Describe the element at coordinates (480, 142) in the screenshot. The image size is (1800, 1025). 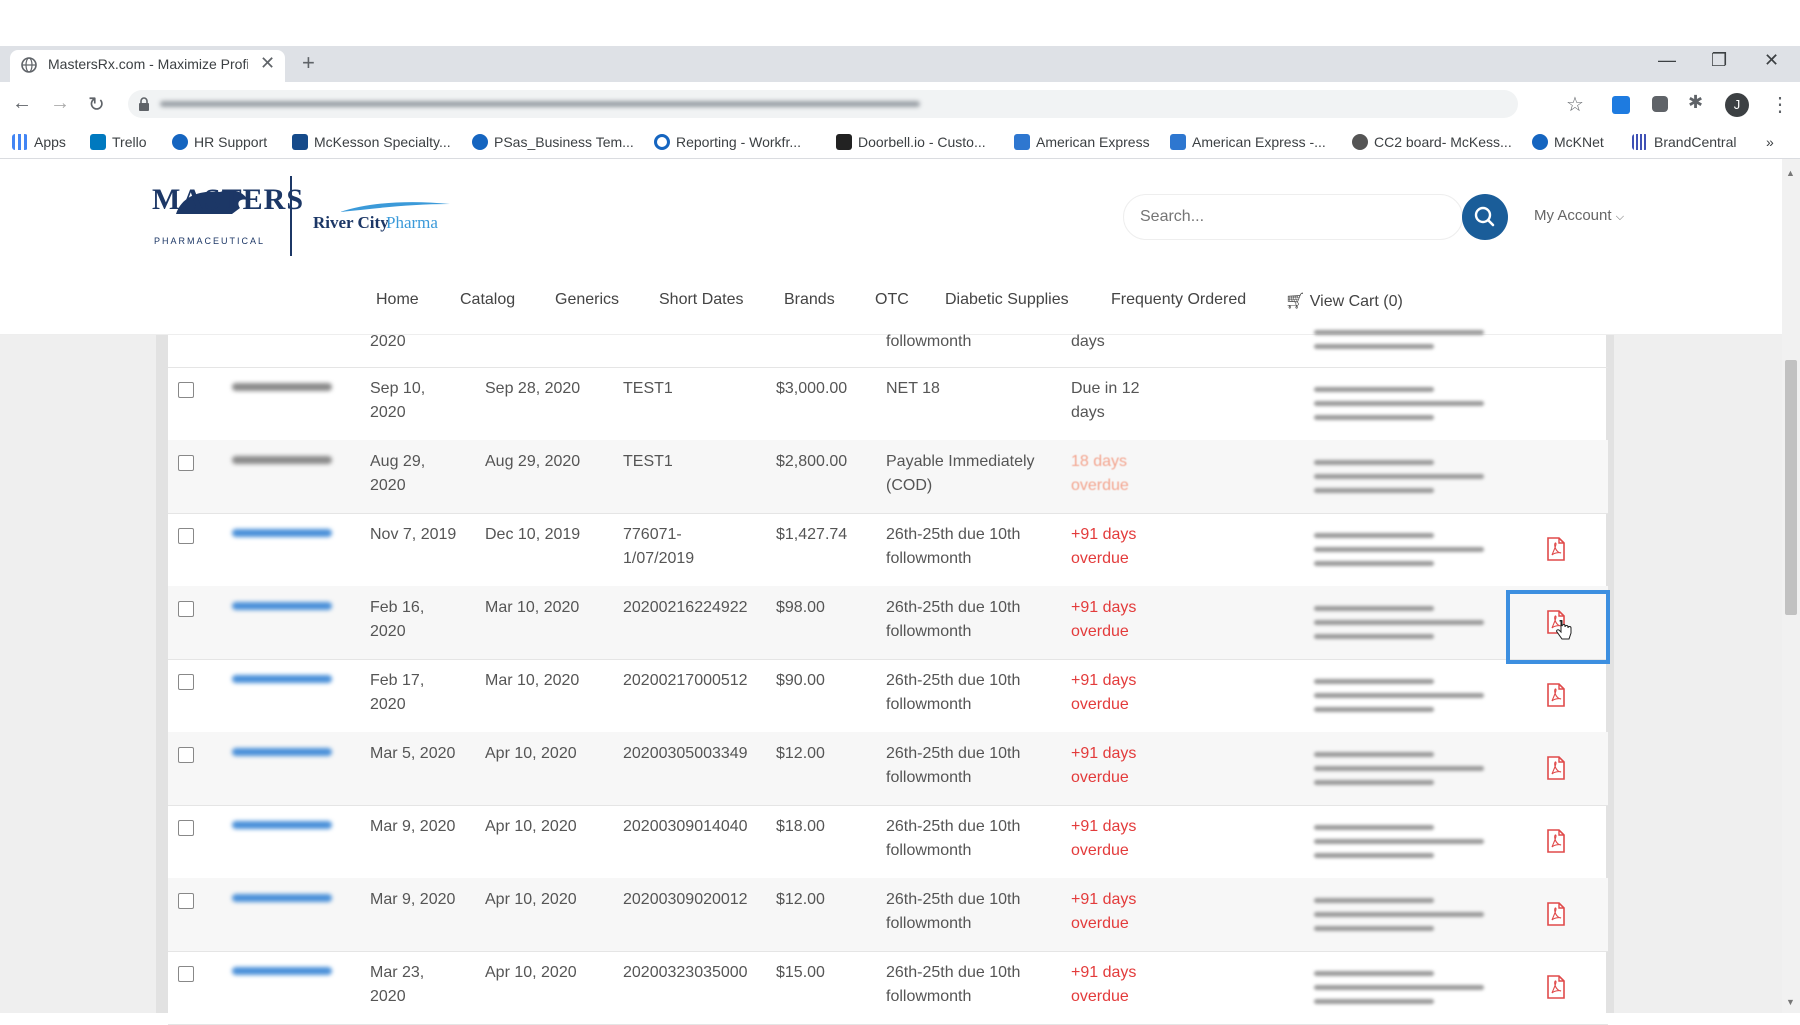
I see `sharepoint-icon` at that location.